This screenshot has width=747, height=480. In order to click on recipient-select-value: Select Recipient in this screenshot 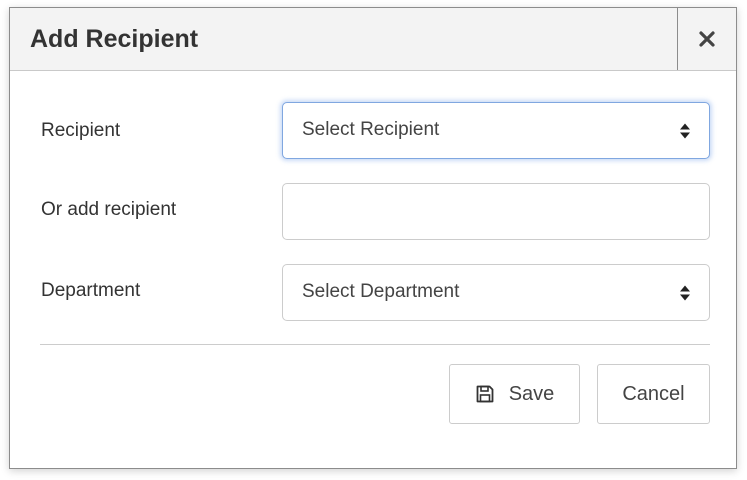, I will do `click(371, 129)`.